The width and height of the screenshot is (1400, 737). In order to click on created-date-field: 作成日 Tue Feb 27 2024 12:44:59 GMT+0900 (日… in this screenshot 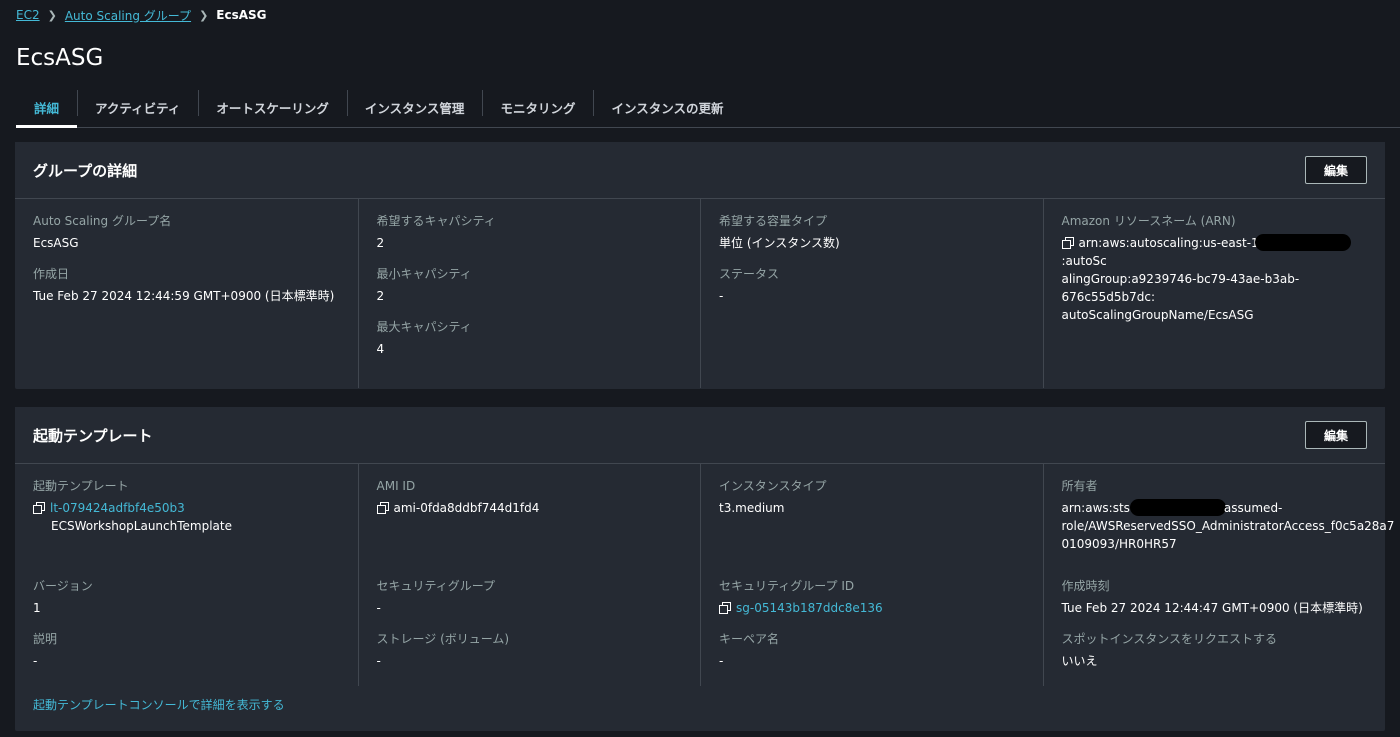, I will do `click(186, 285)`.